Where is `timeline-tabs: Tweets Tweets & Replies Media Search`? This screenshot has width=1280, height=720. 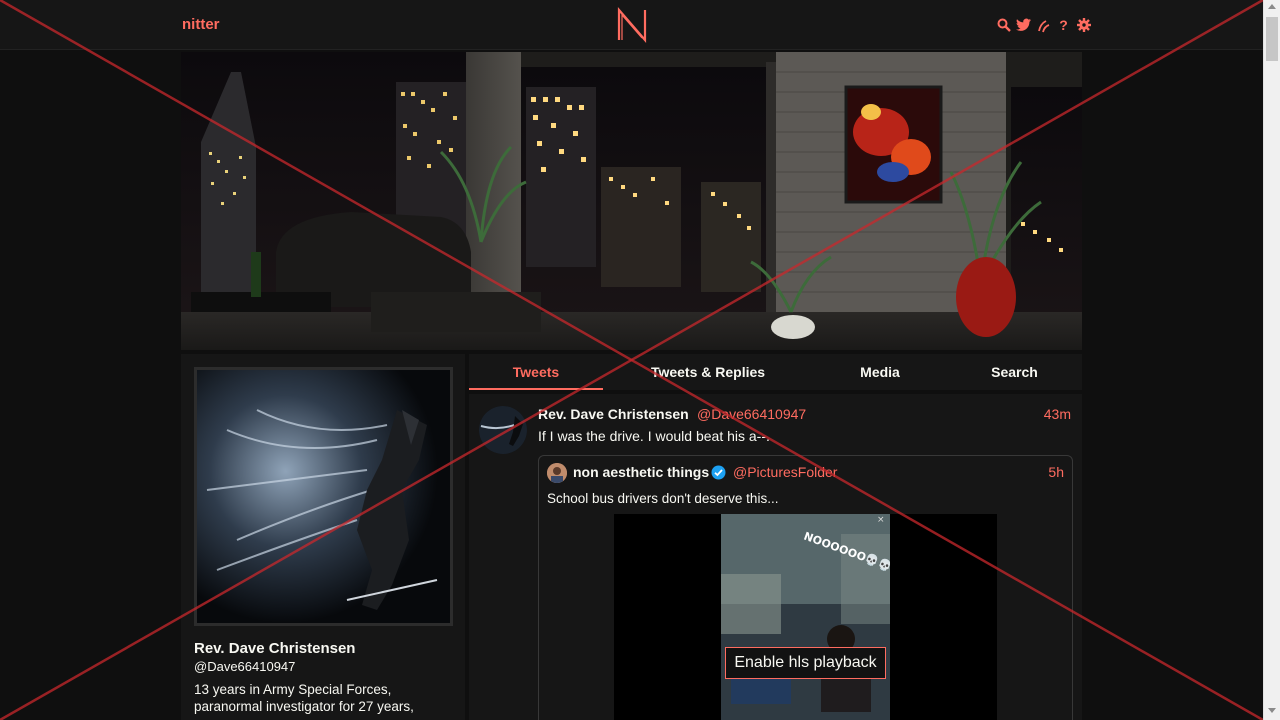
timeline-tabs: Tweets Tweets & Replies Media Search is located at coordinates (775, 372).